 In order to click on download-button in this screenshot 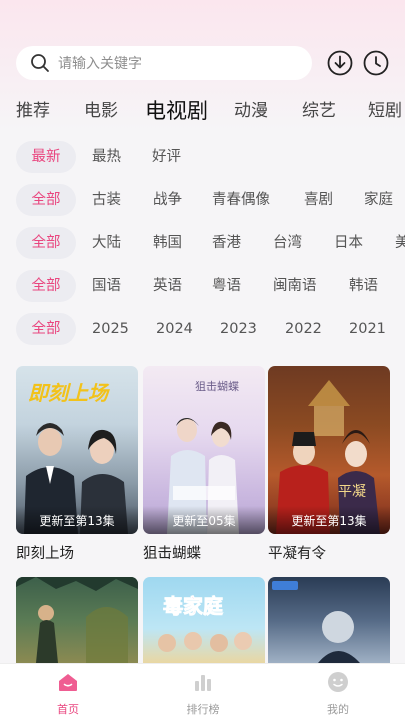, I will do `click(340, 63)`.